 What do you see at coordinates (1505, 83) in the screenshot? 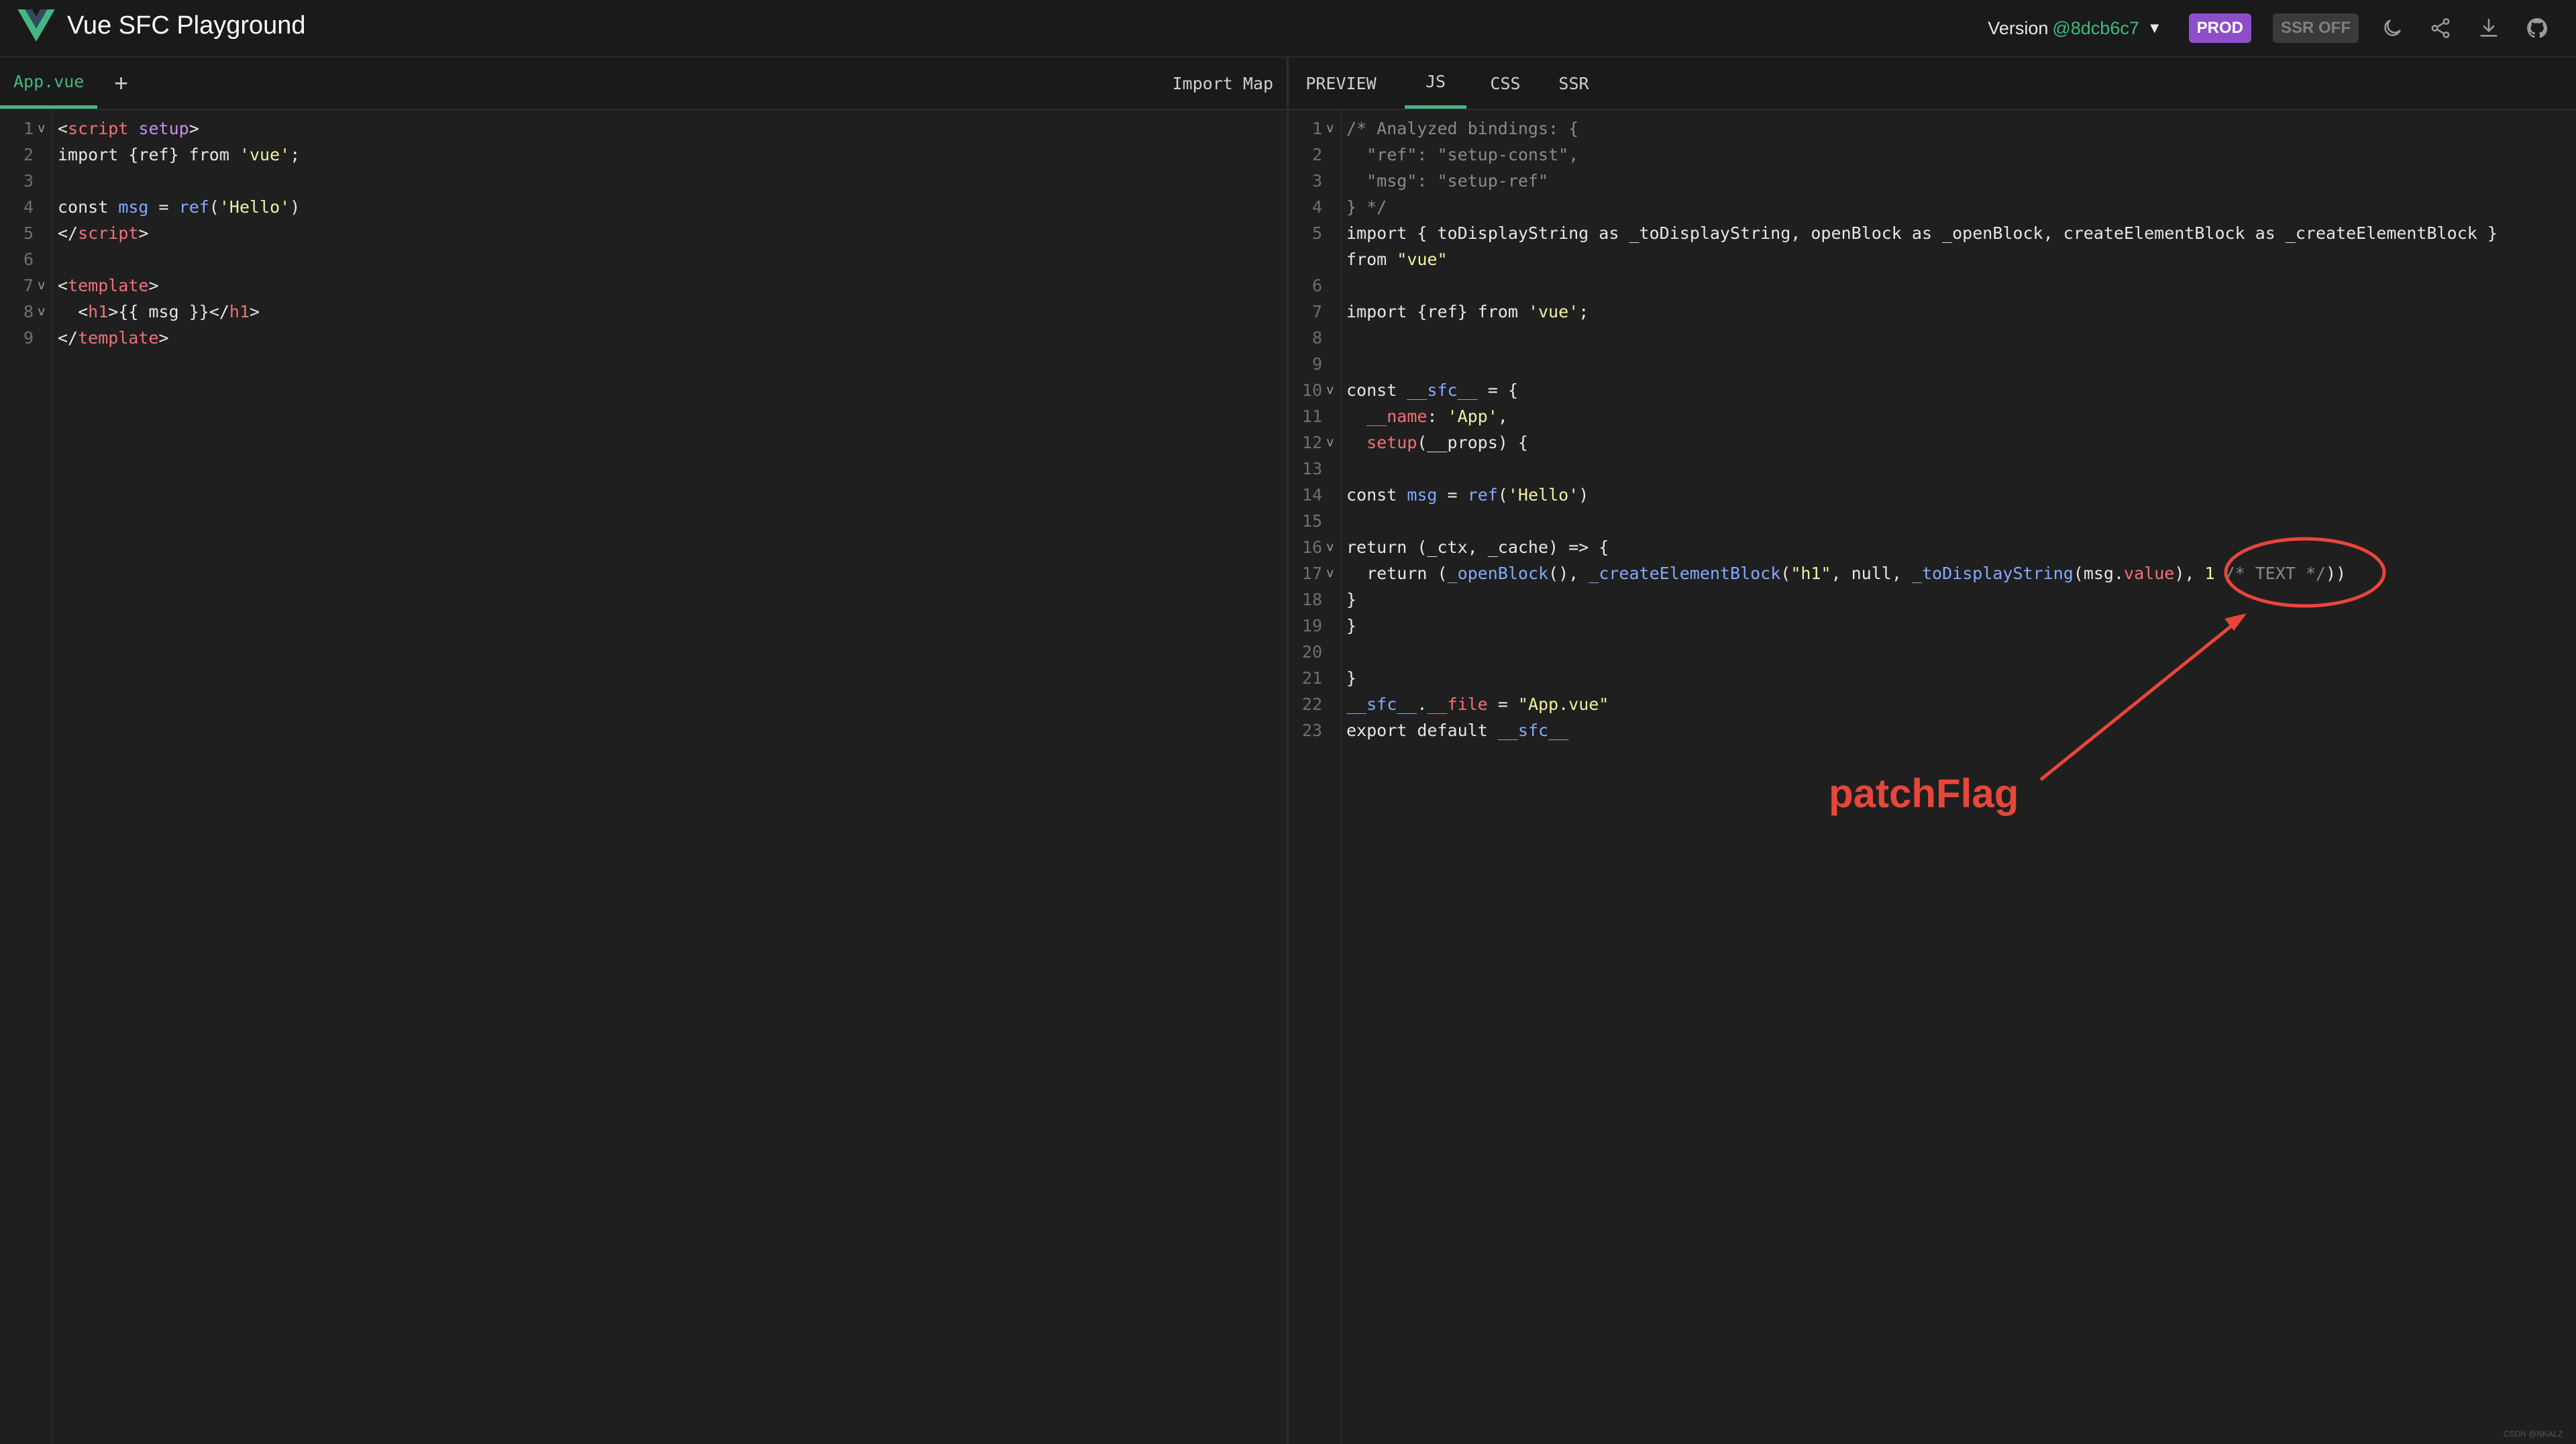
I see `tab-css: CSS` at bounding box center [1505, 83].